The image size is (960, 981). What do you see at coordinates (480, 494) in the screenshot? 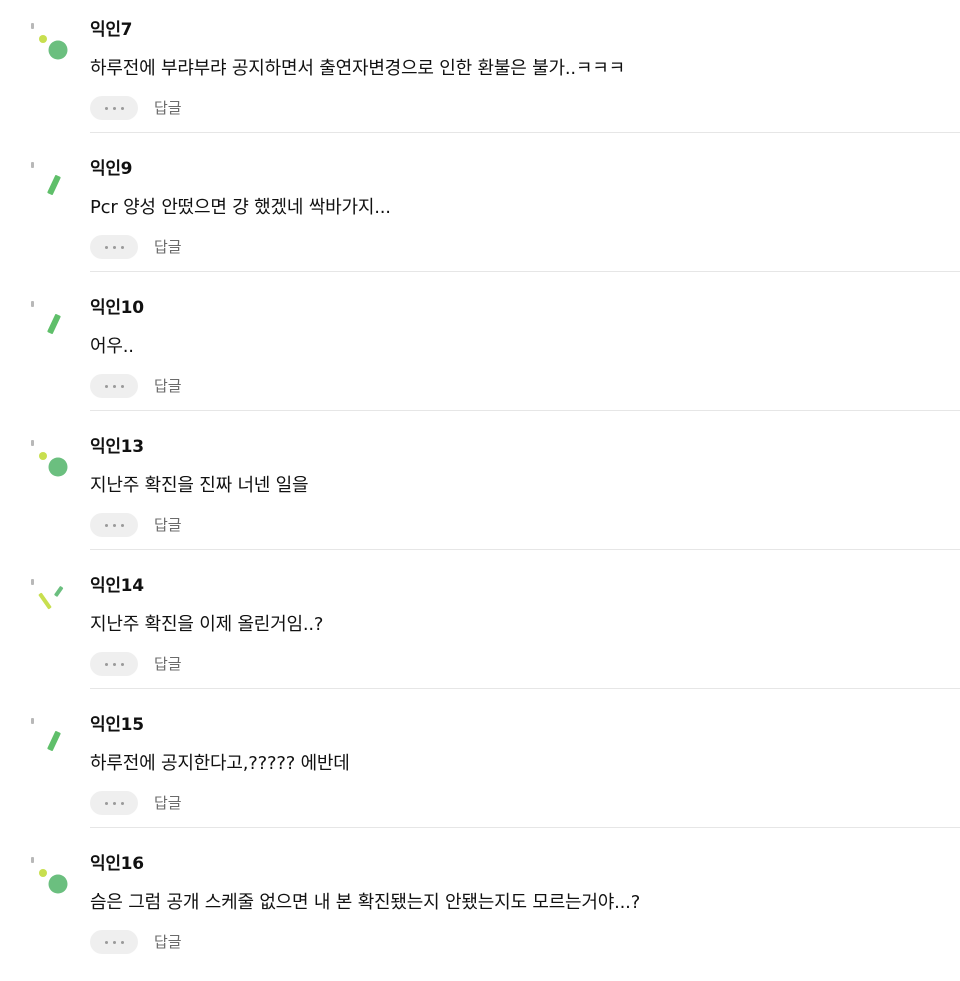
I see `comment-item: 익인13 지난주 확진을 진짜 너넨 일을 답글` at bounding box center [480, 494].